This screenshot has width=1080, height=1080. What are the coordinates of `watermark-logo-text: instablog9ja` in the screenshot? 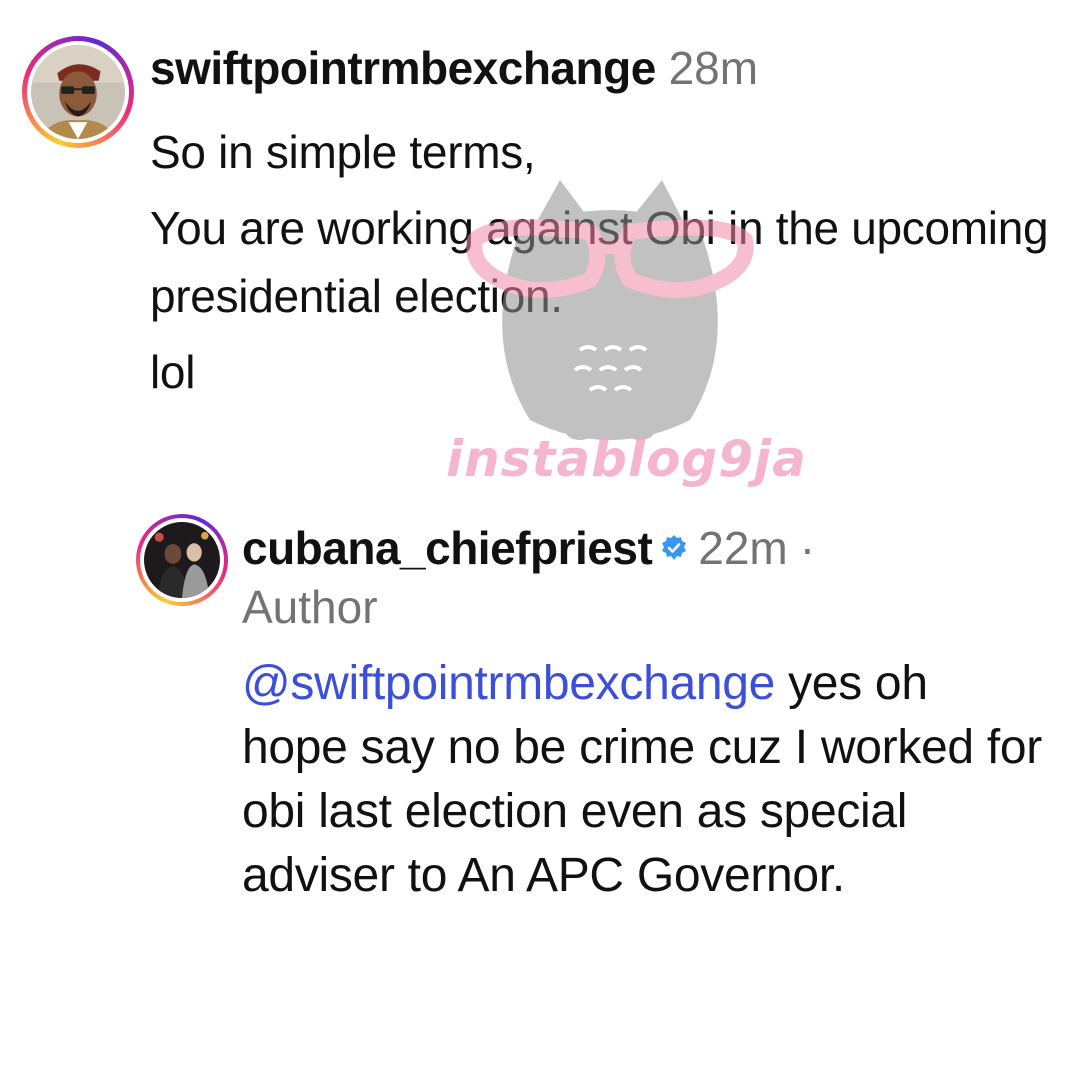 It's located at (626, 459).